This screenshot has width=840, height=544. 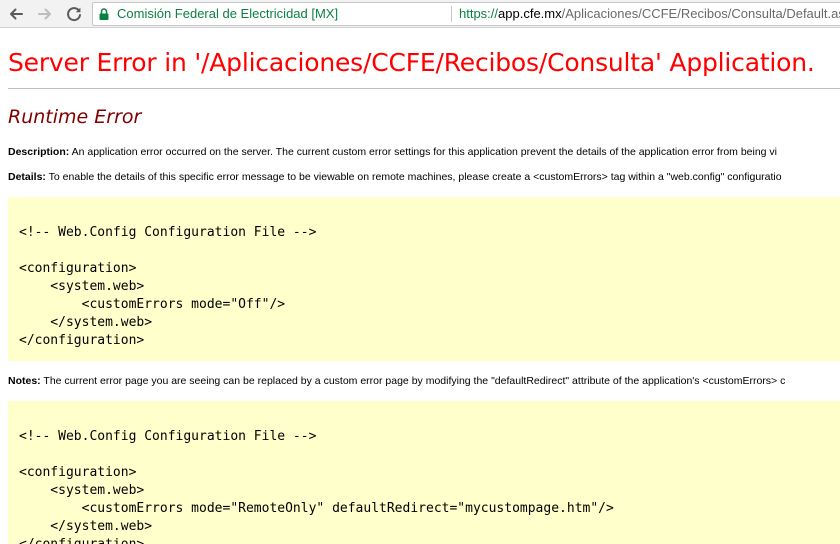 I want to click on forward-button, so click(x=45, y=14).